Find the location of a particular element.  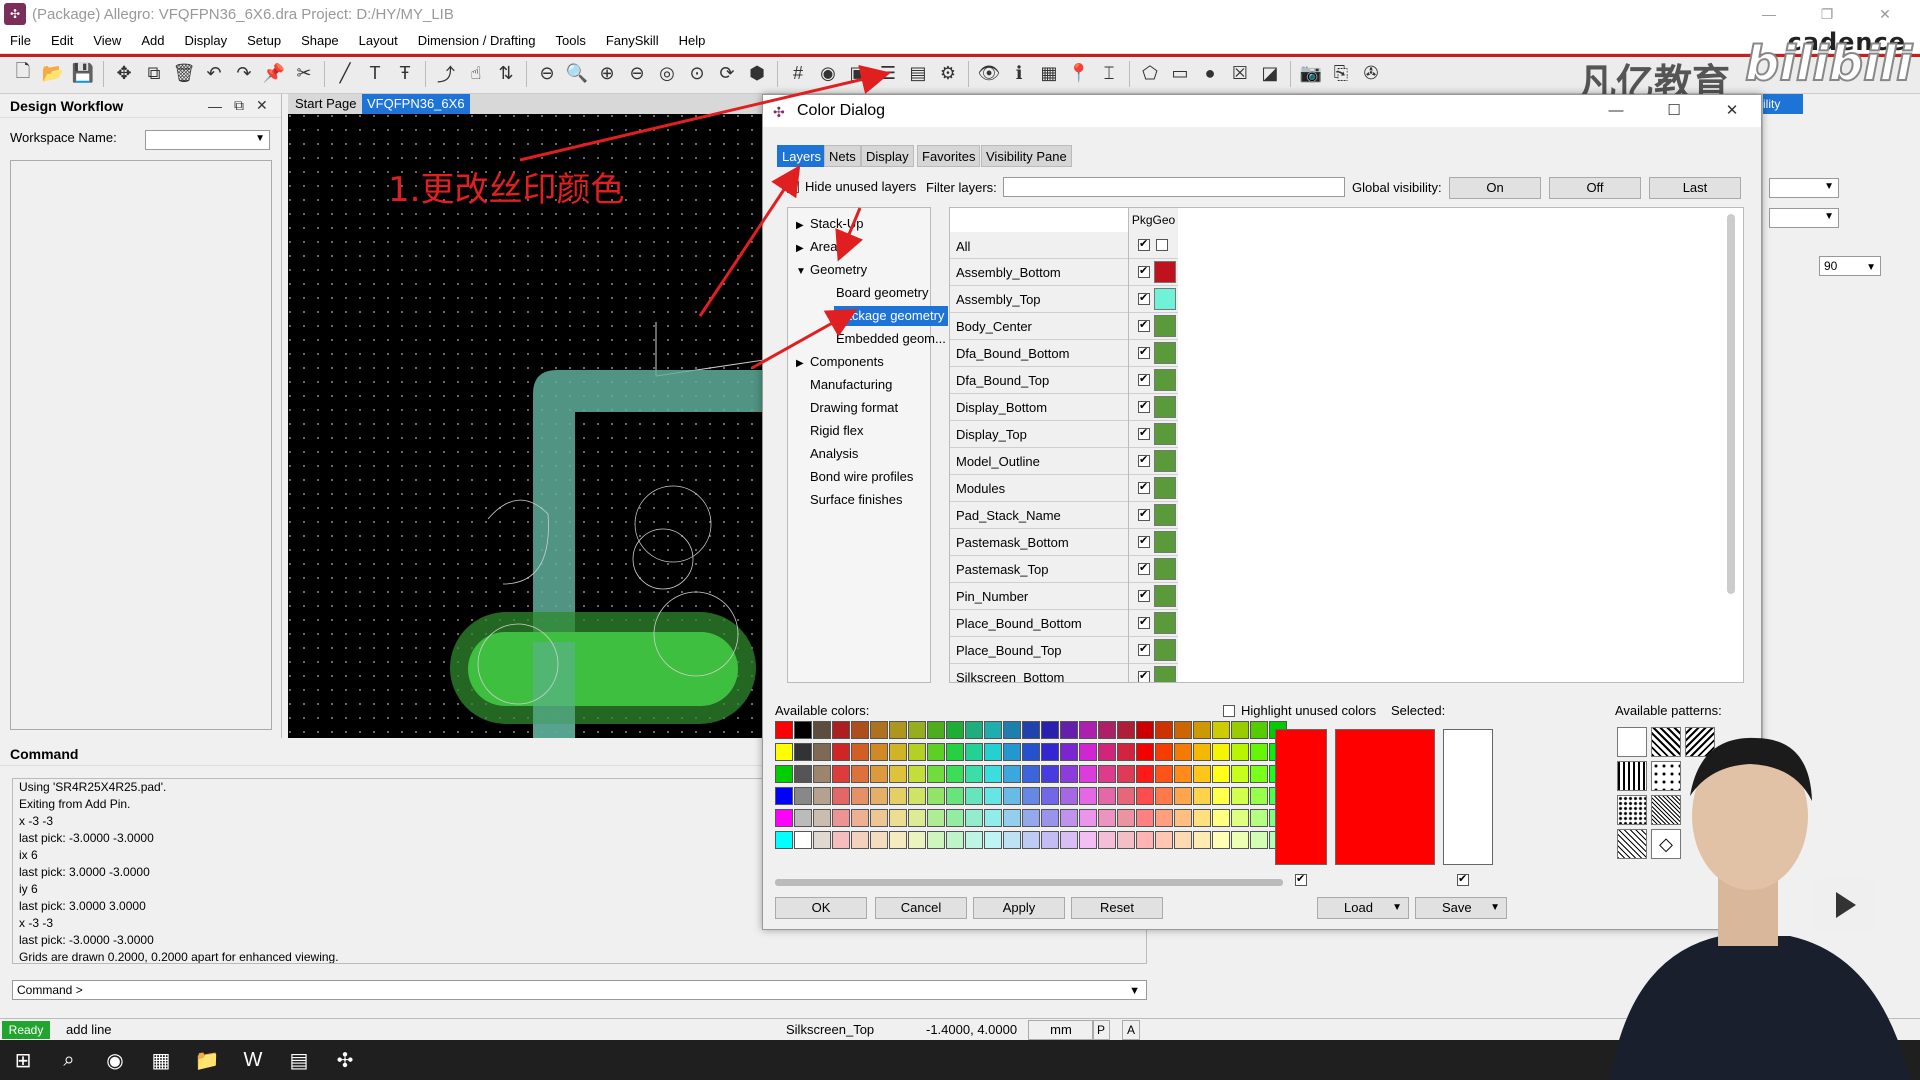

shape-void-icon: ☒ is located at coordinates (1240, 74).